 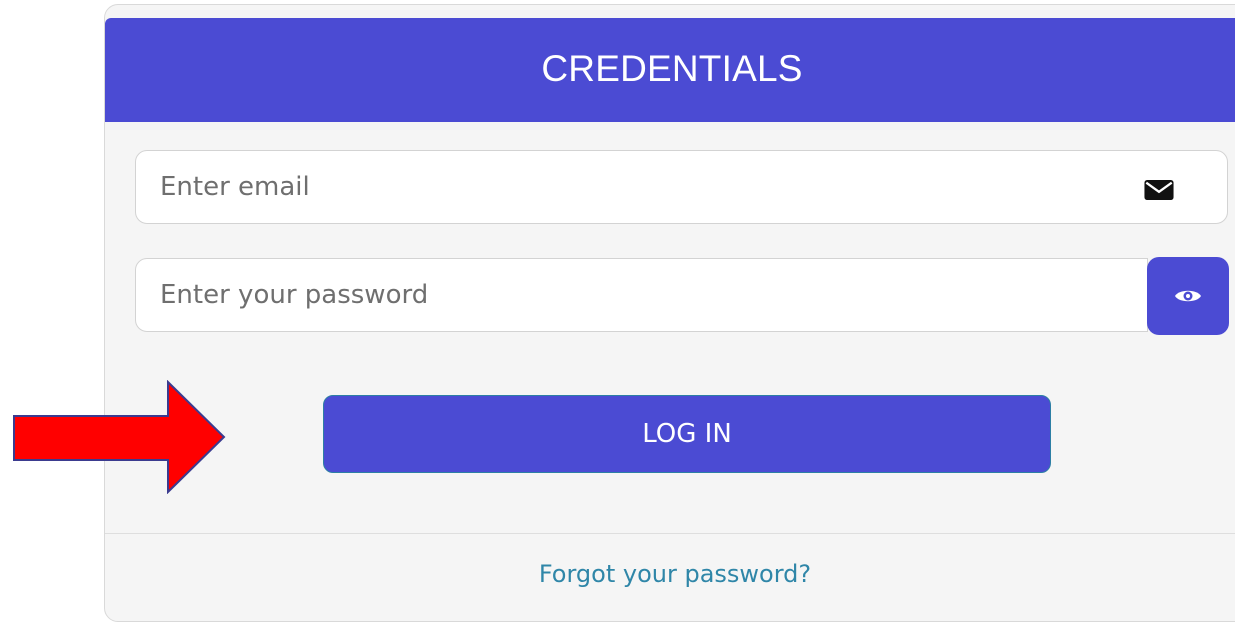 I want to click on email-field, so click(x=681, y=187).